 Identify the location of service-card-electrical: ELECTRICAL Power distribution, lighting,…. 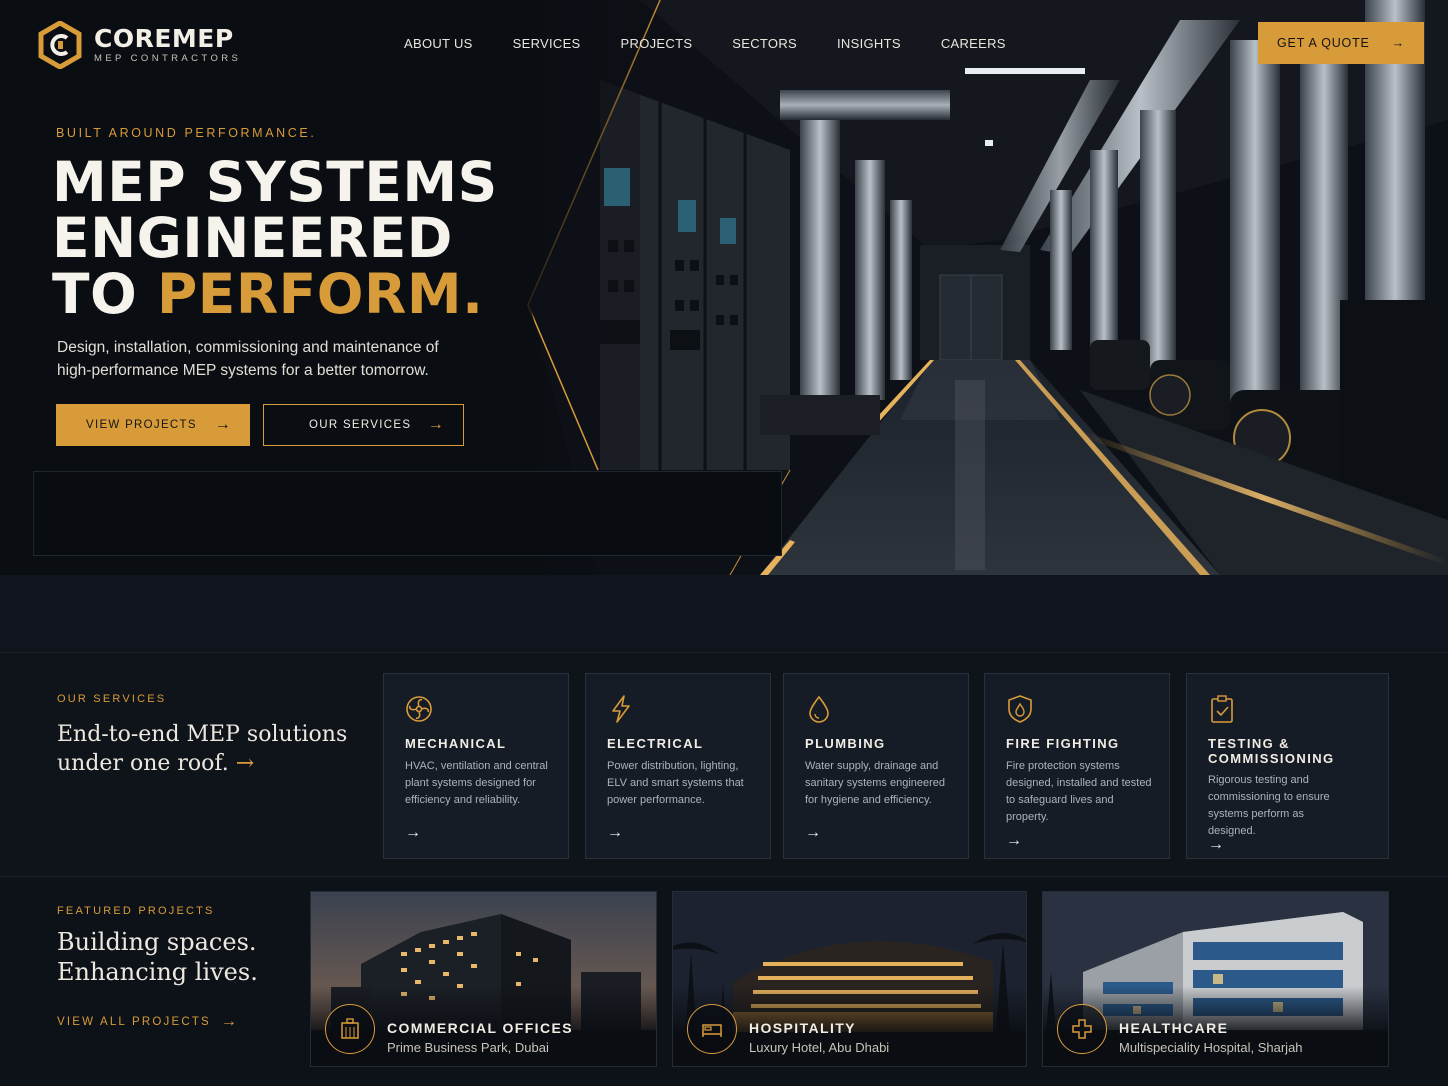
(678, 766).